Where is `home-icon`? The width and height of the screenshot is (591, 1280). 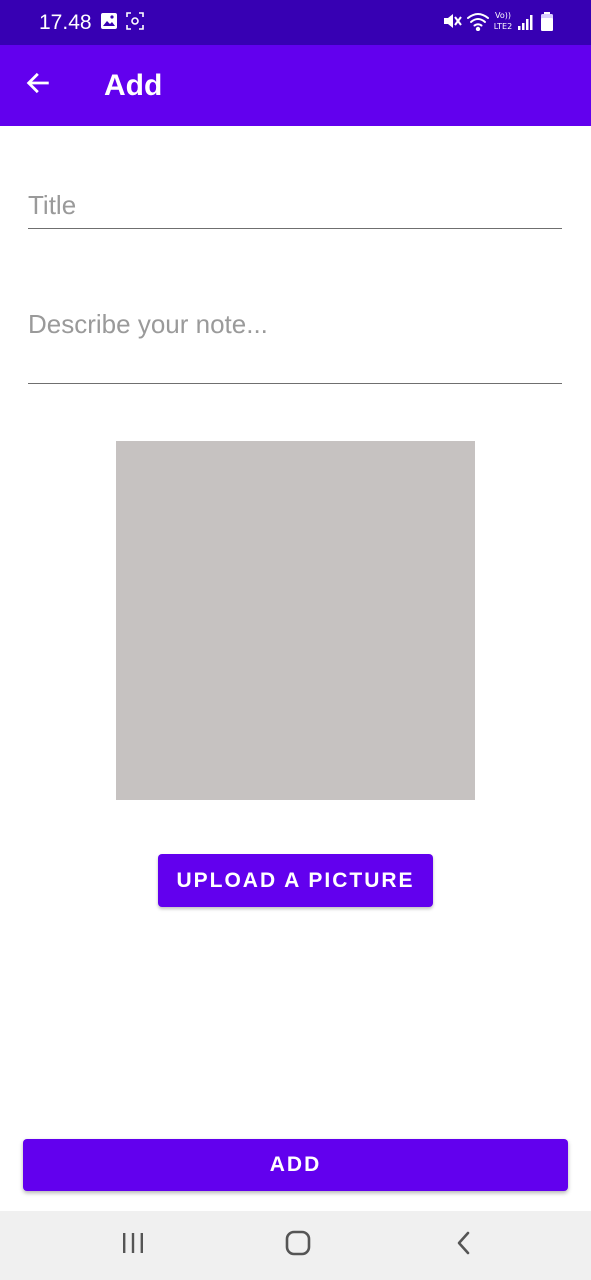
home-icon is located at coordinates (298, 1245).